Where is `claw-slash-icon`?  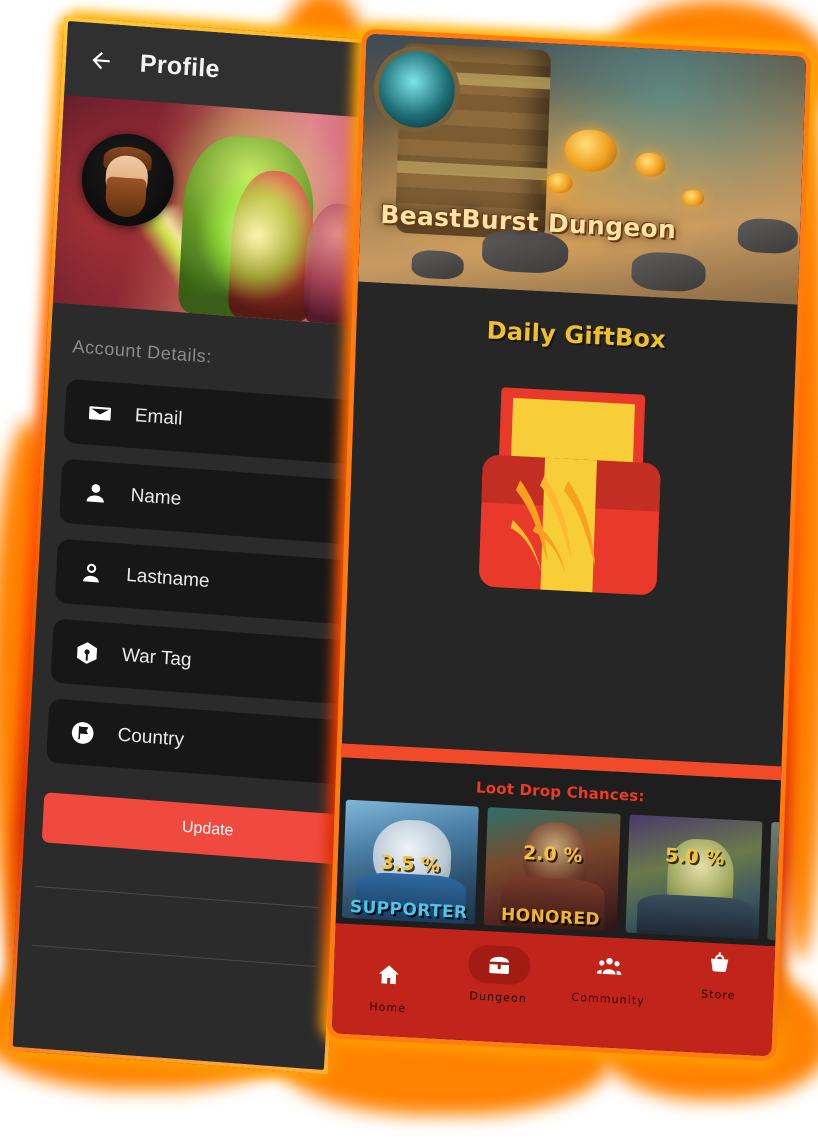 claw-slash-icon is located at coordinates (553, 524).